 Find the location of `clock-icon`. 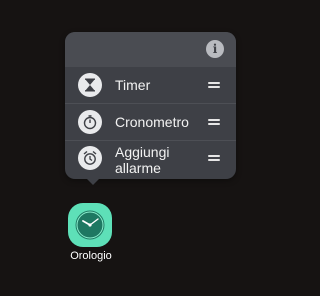

clock-icon is located at coordinates (90, 225).